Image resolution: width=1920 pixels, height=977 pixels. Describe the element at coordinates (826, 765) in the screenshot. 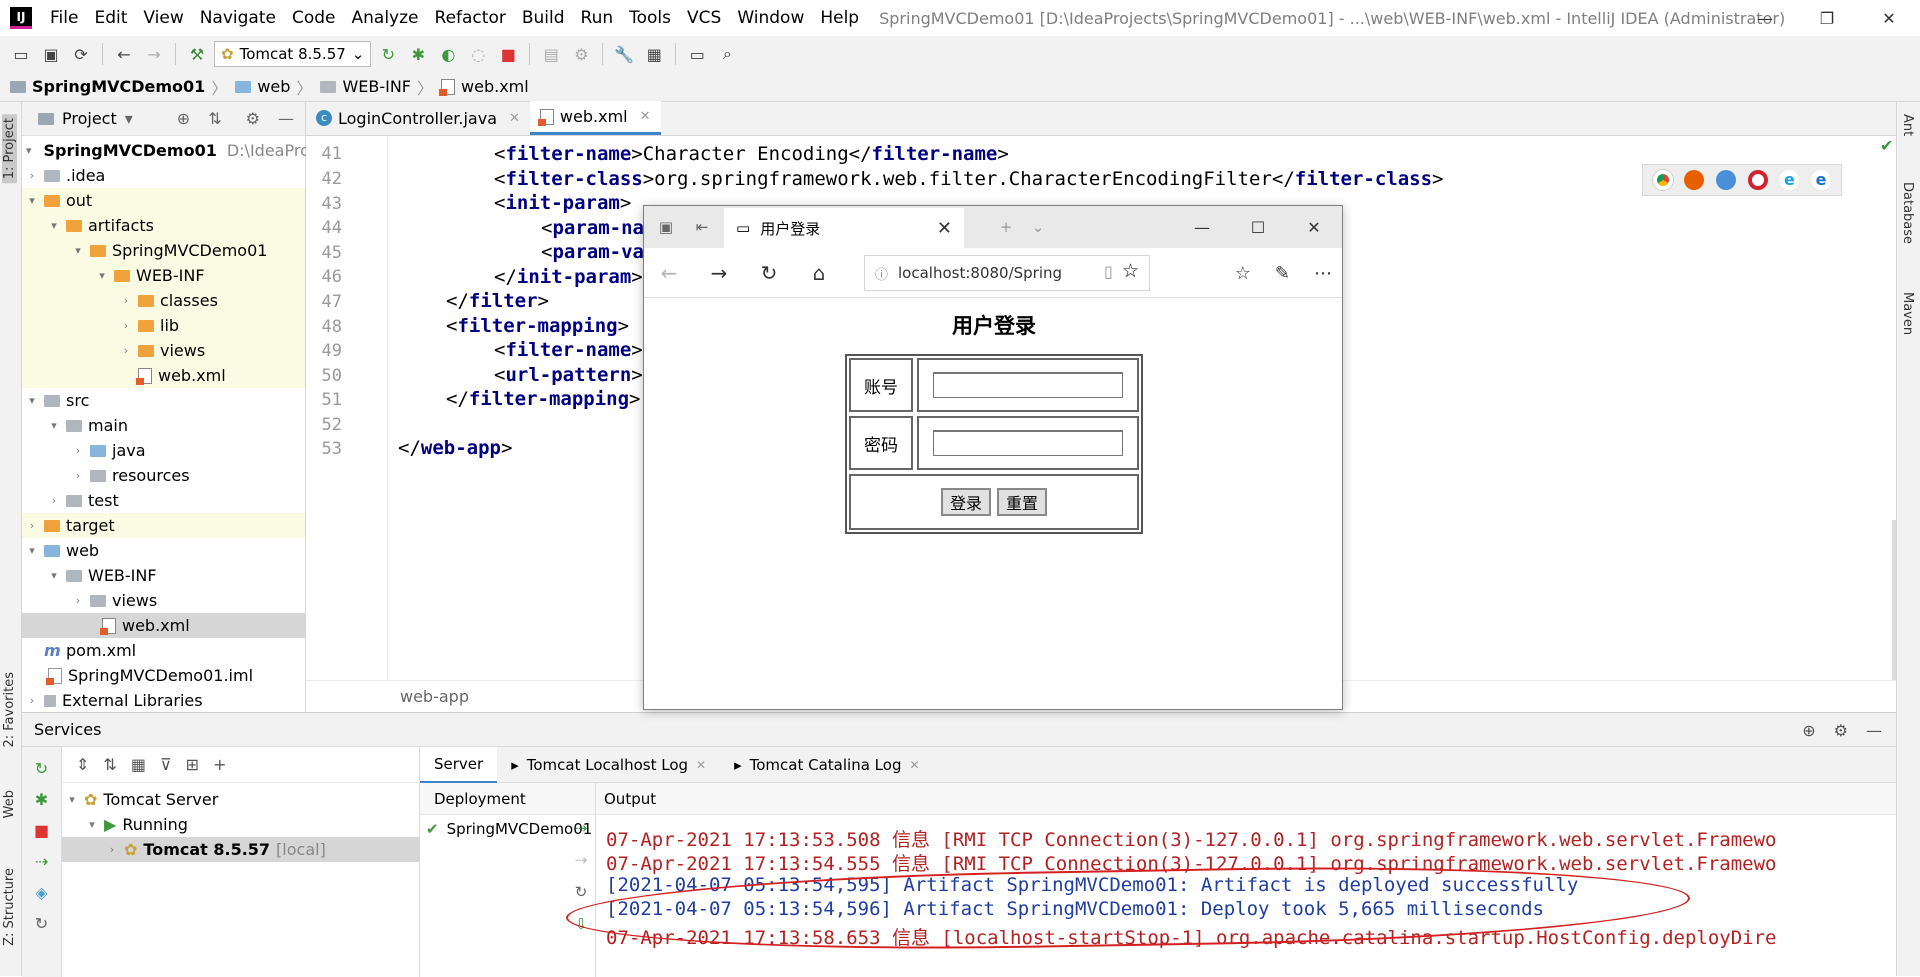

I see `tab-catalina-log: ▸ Tomcat Catalina Log ✕` at that location.